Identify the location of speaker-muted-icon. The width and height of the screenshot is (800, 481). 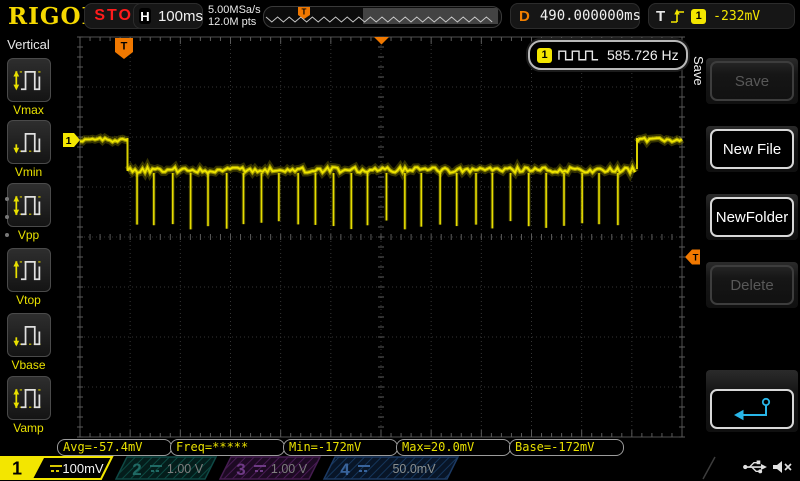
(782, 469).